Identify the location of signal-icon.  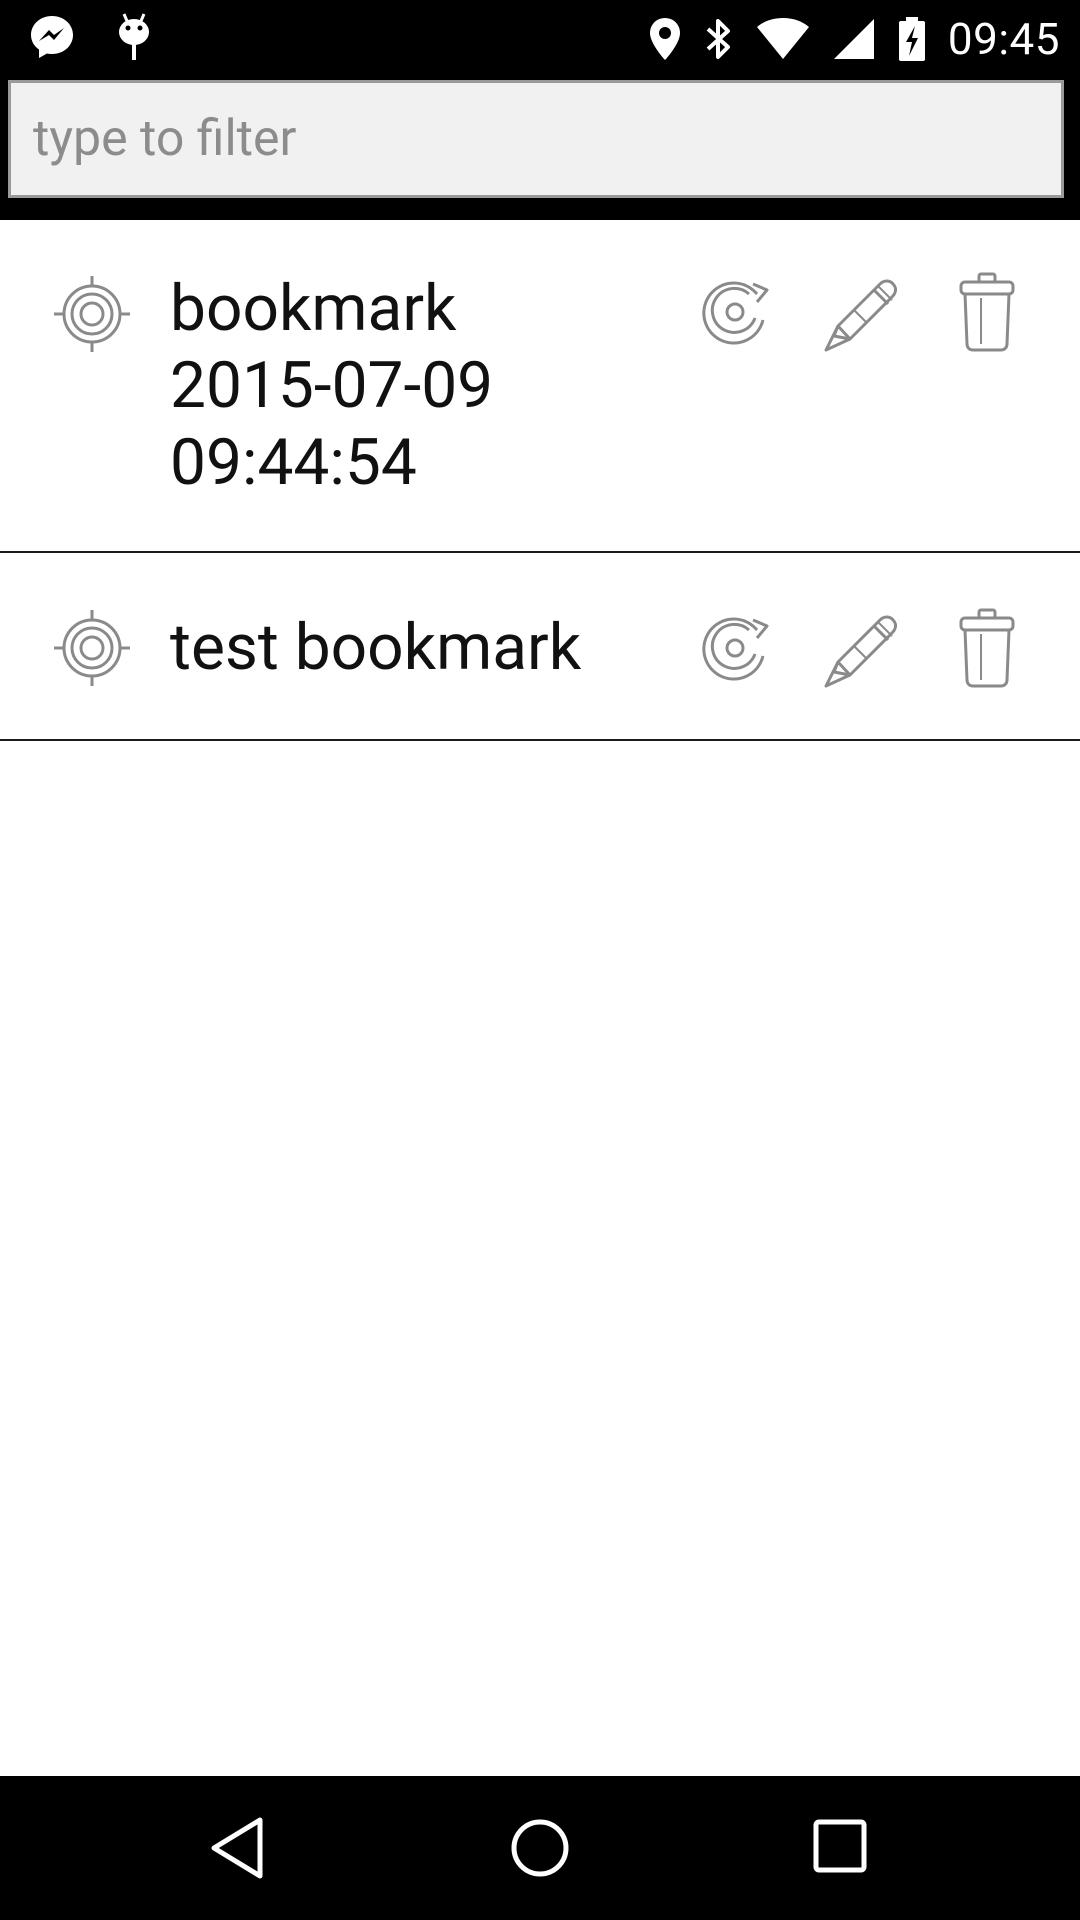
(854, 39).